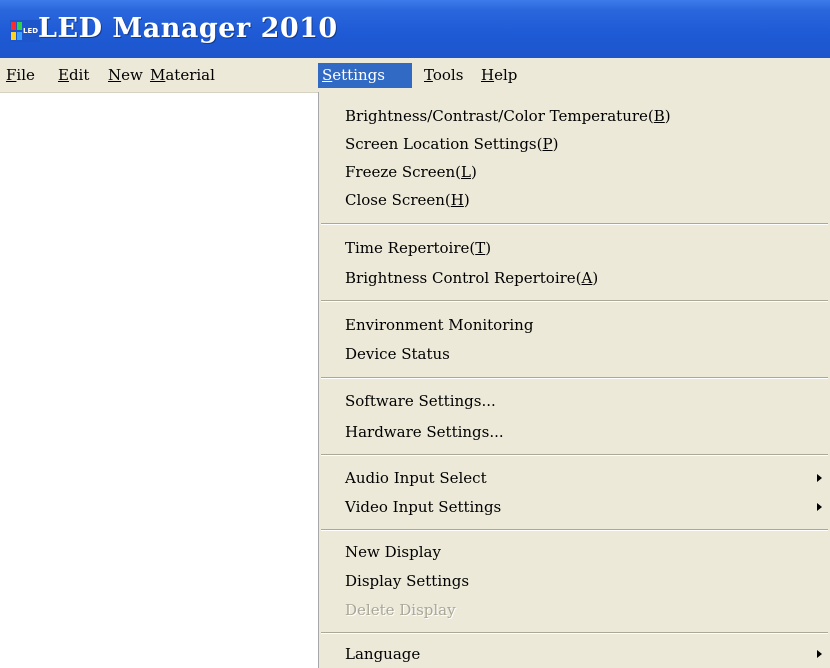 The width and height of the screenshot is (830, 668). I want to click on item-mnemonic: P, so click(547, 144).